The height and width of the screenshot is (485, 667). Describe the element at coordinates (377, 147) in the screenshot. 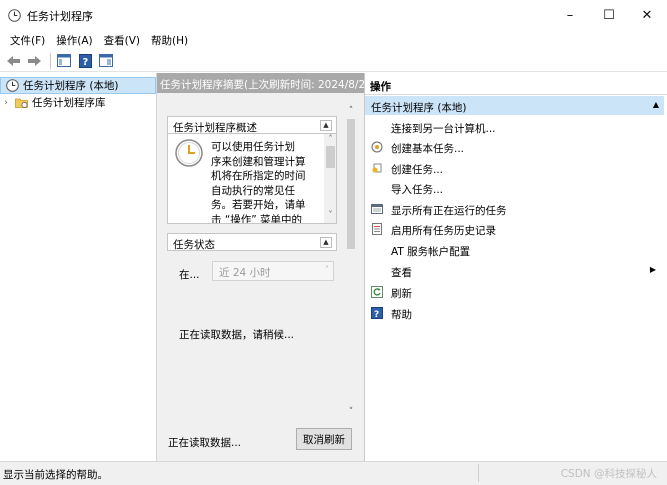

I see `create-basic-task-icon` at that location.